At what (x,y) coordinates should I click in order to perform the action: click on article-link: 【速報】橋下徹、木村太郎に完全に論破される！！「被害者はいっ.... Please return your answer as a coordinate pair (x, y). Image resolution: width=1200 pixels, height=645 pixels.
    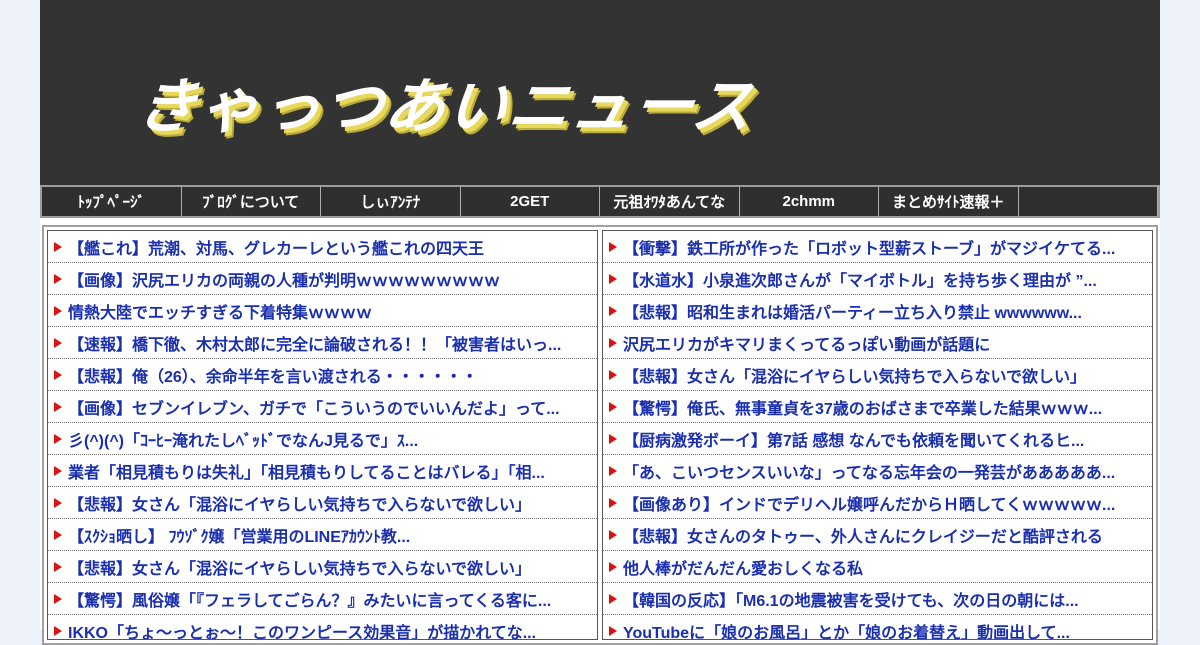
    Looking at the image, I should click on (314, 343).